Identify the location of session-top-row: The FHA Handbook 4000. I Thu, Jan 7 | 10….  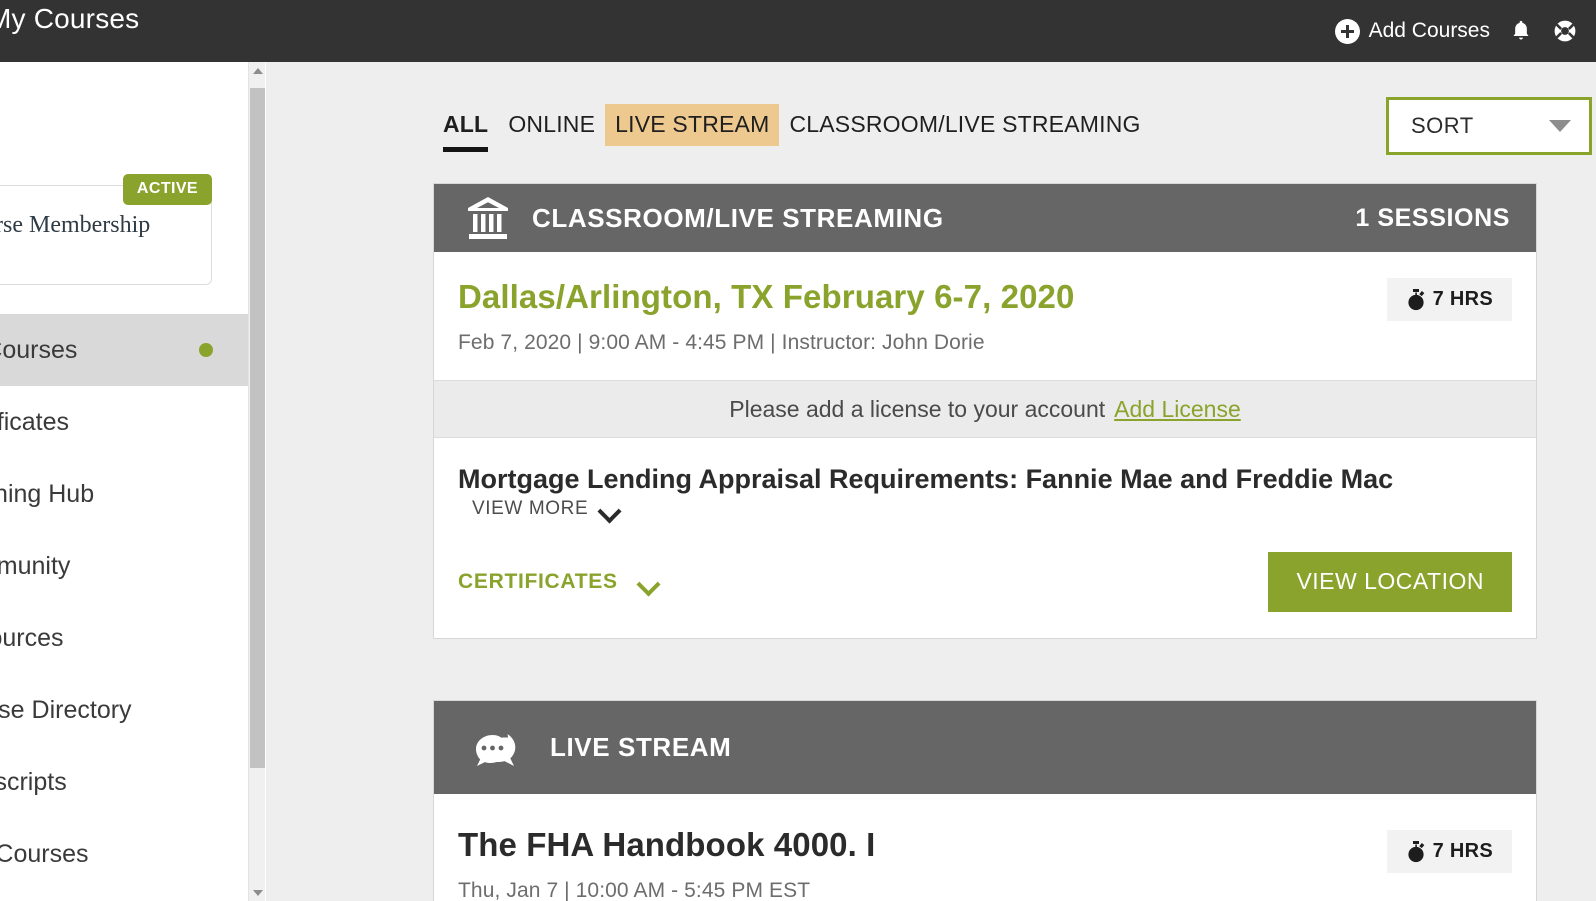
(985, 863).